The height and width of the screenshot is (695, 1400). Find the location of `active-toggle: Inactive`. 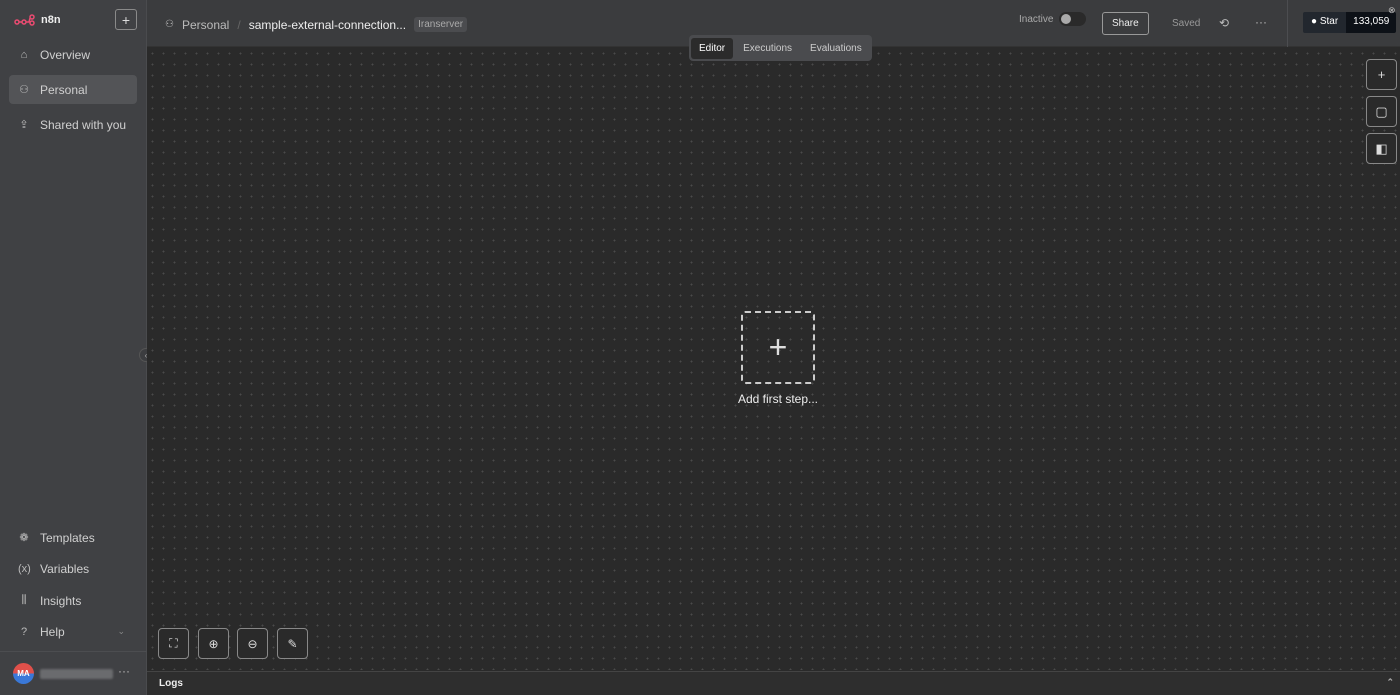

active-toggle: Inactive is located at coordinates (1053, 19).